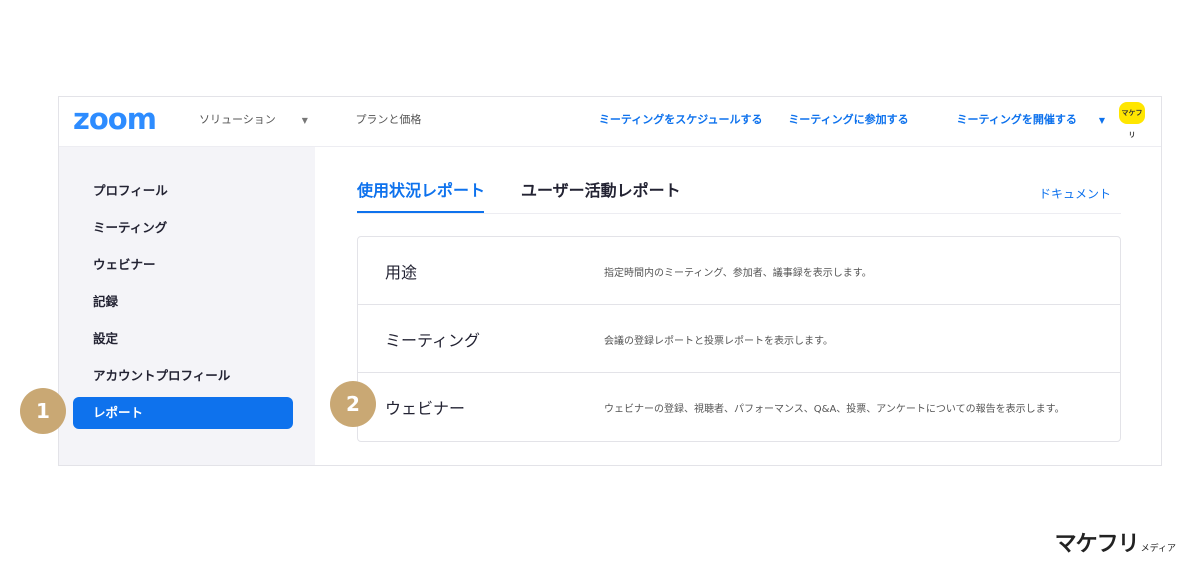  I want to click on tab-user-activity-reports: ユーザー活動レポート, so click(601, 189).